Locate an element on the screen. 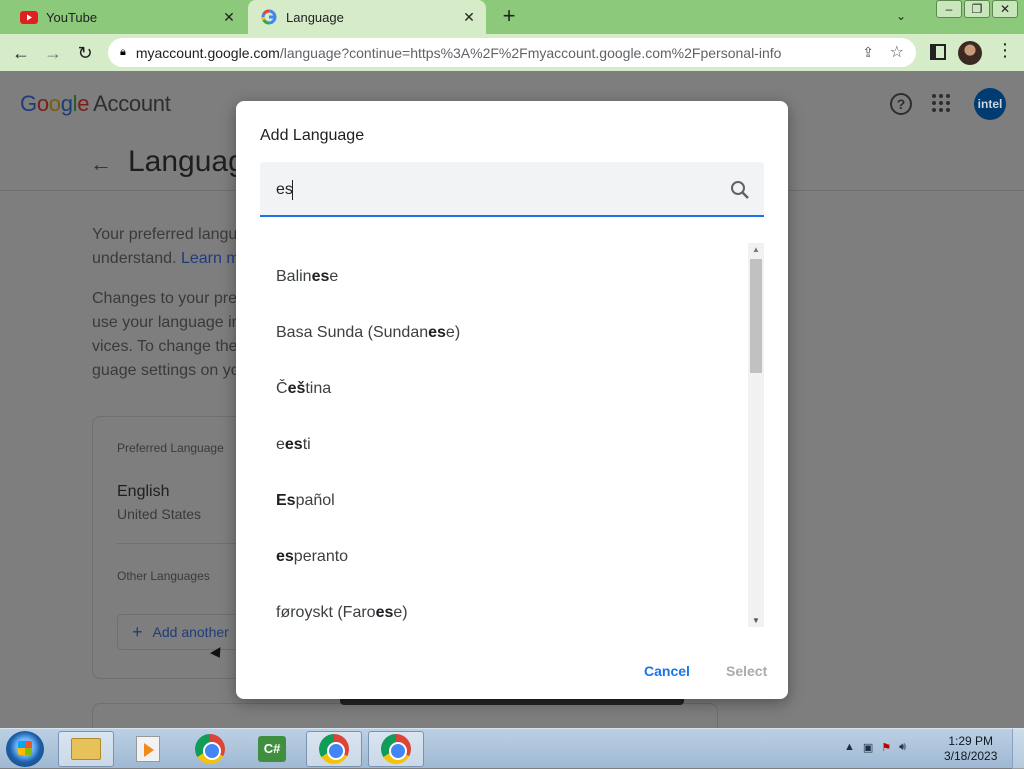 The height and width of the screenshot is (769, 1024). taskbar-chrome-profile is located at coordinates (396, 749).